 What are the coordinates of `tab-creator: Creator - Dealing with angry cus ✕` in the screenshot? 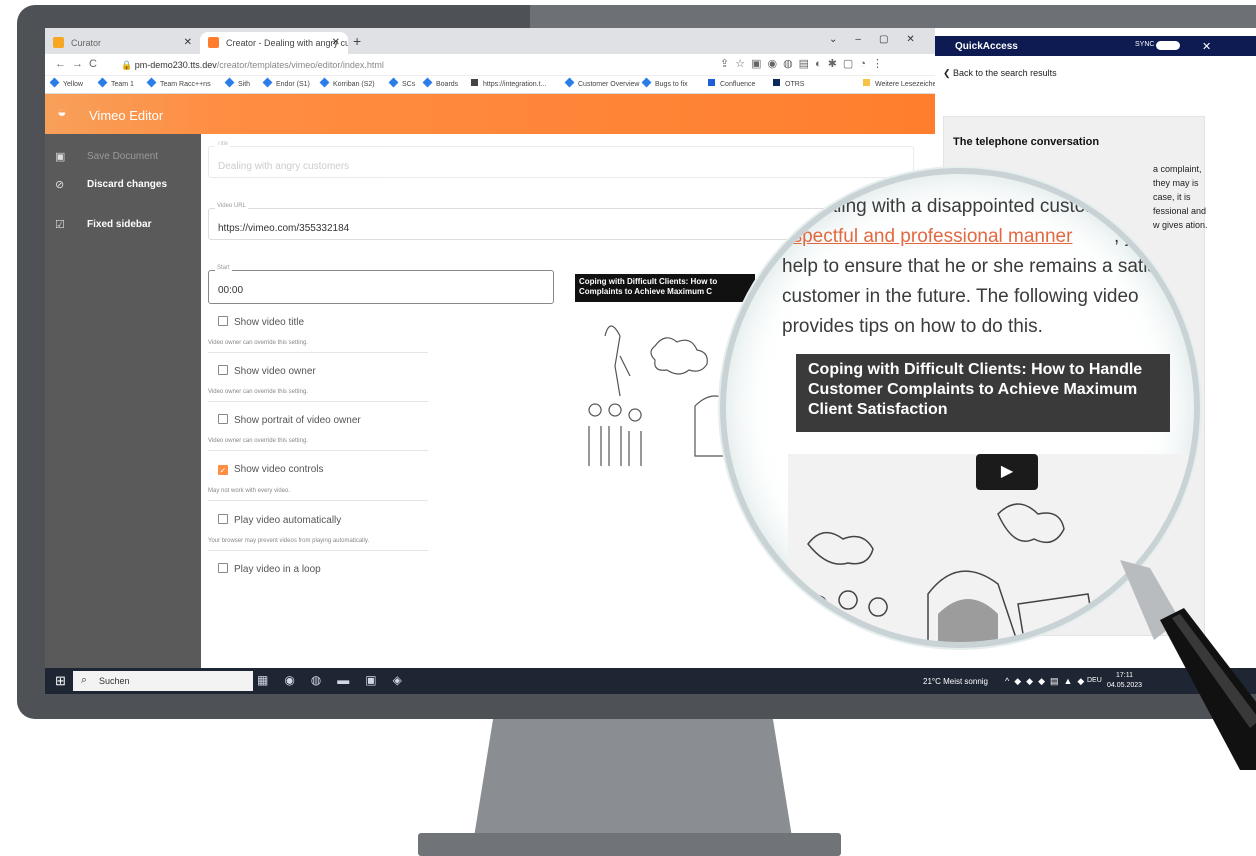 It's located at (274, 43).